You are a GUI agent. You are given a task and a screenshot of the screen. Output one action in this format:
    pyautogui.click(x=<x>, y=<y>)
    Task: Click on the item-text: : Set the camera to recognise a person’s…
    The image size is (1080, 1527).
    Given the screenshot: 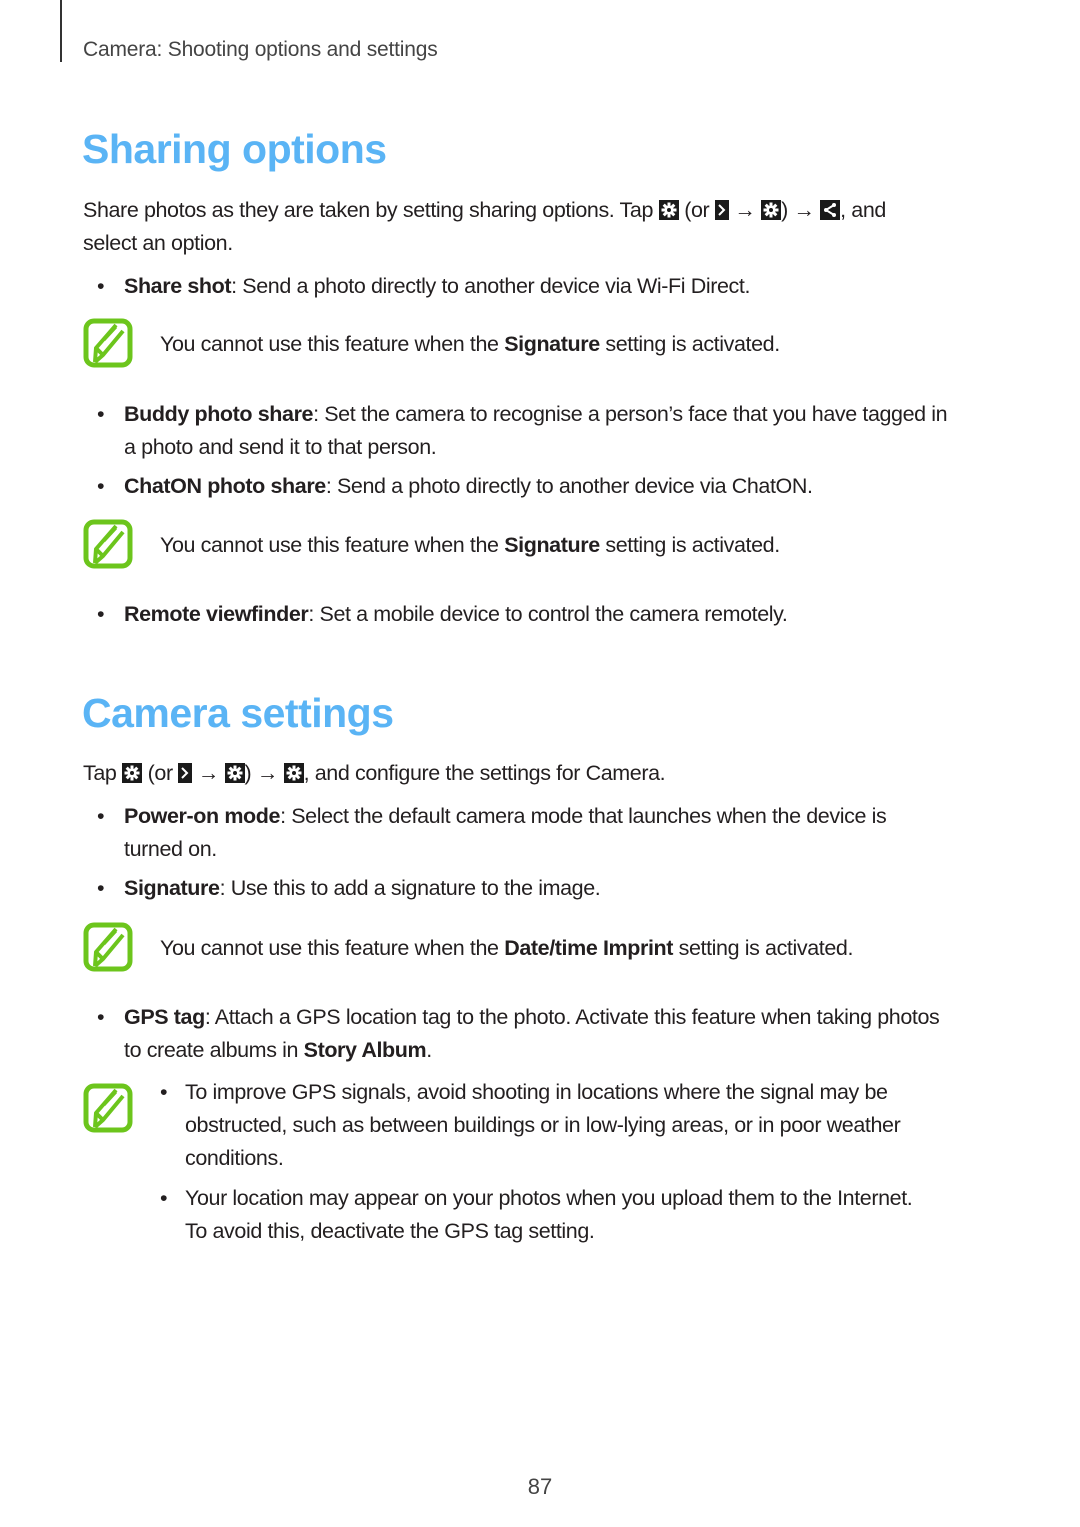 What is the action you would take?
    pyautogui.click(x=630, y=414)
    